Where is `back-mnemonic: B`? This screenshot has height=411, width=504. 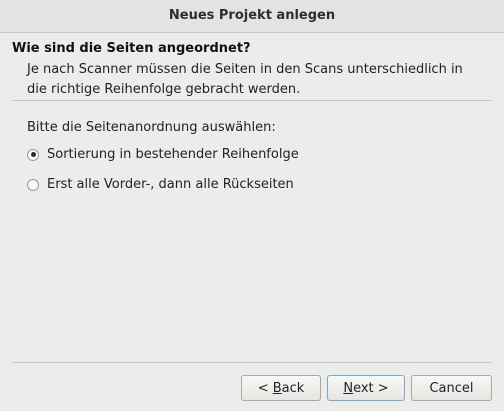
back-mnemonic: B is located at coordinates (277, 388).